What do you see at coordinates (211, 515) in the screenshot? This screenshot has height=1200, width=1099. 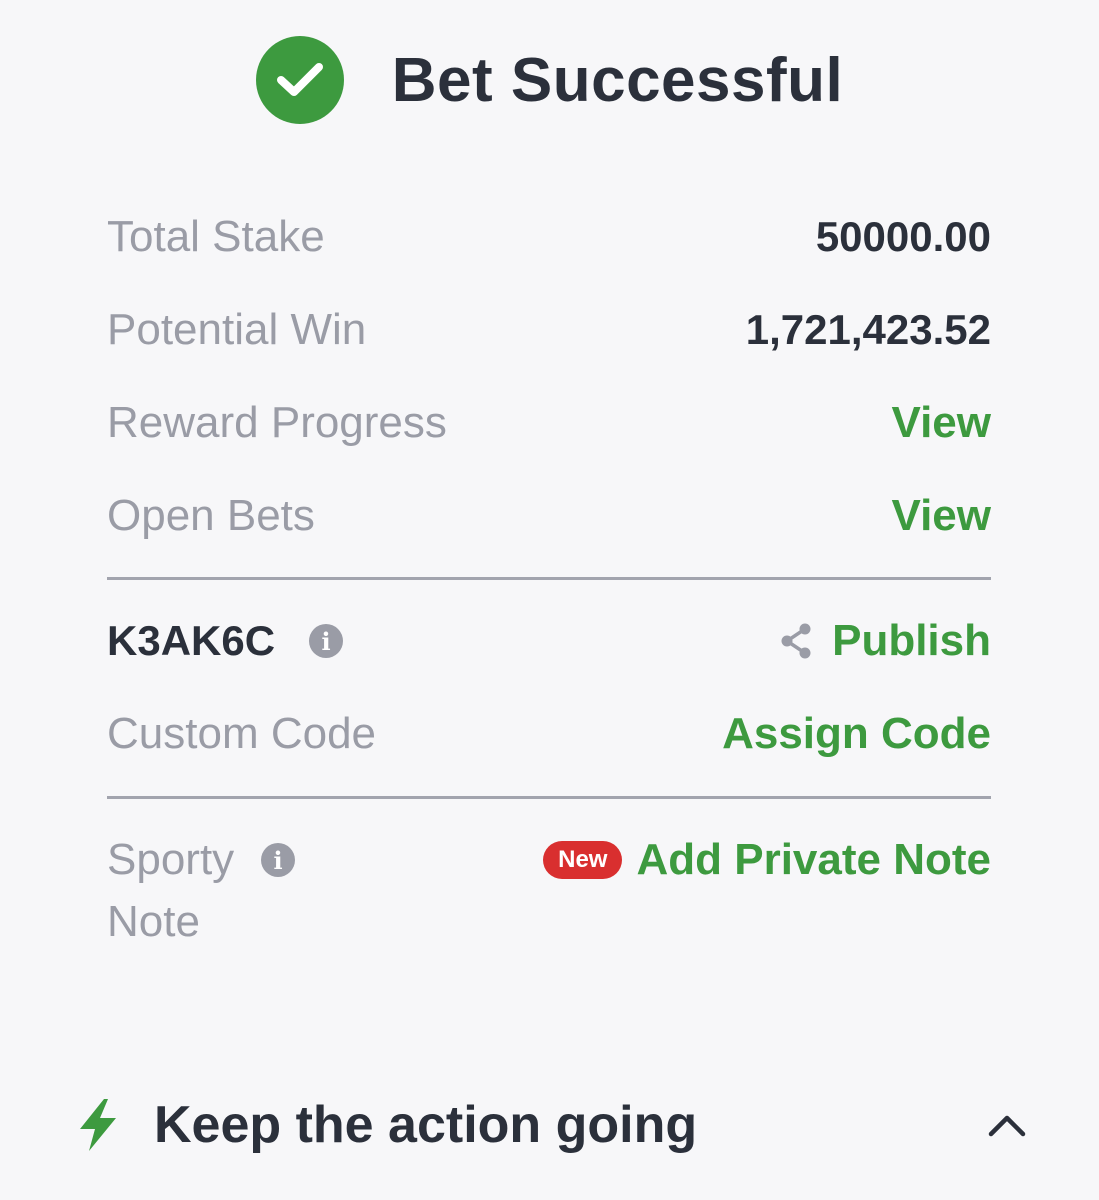 I see `open-bets-label: Open Bets` at bounding box center [211, 515].